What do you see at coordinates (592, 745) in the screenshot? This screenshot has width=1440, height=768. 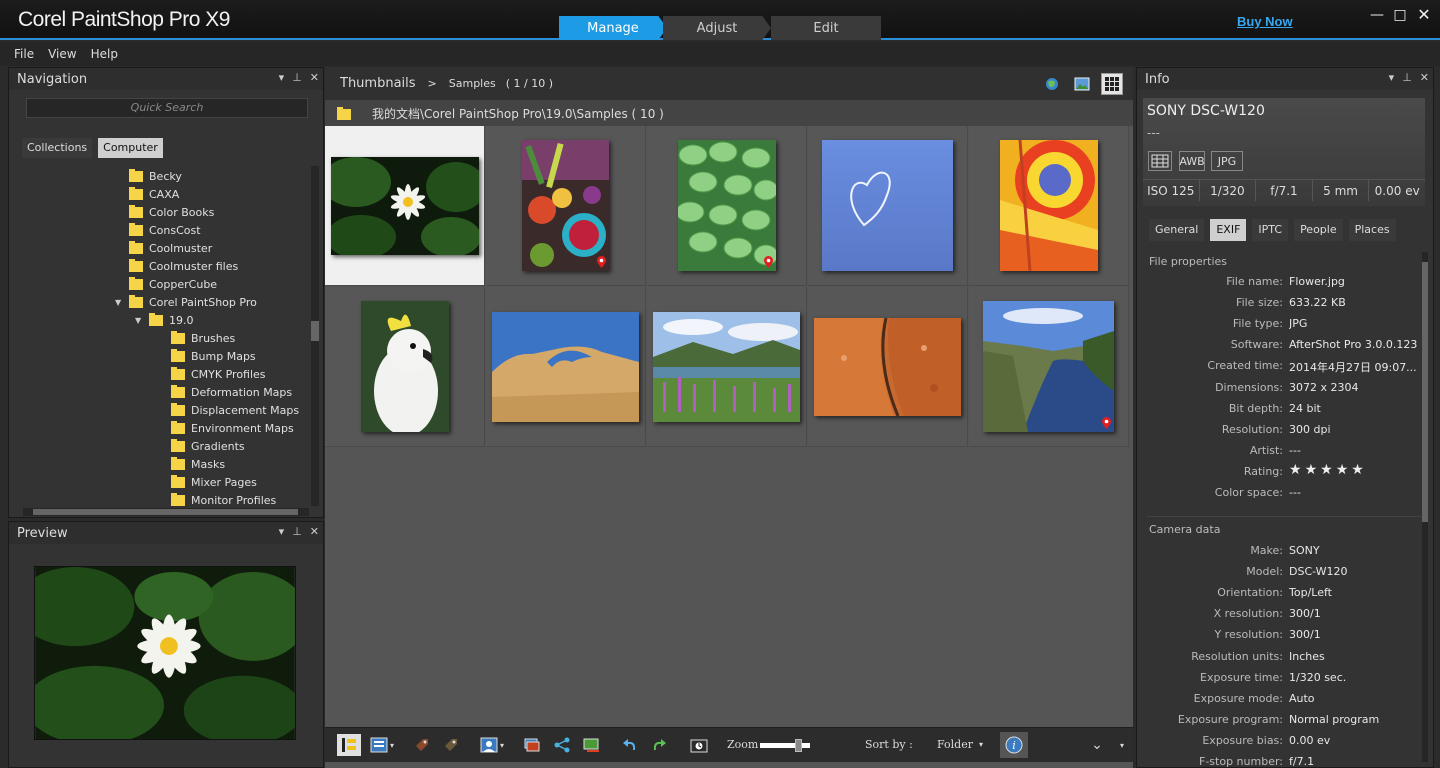 I see `capture-icon` at bounding box center [592, 745].